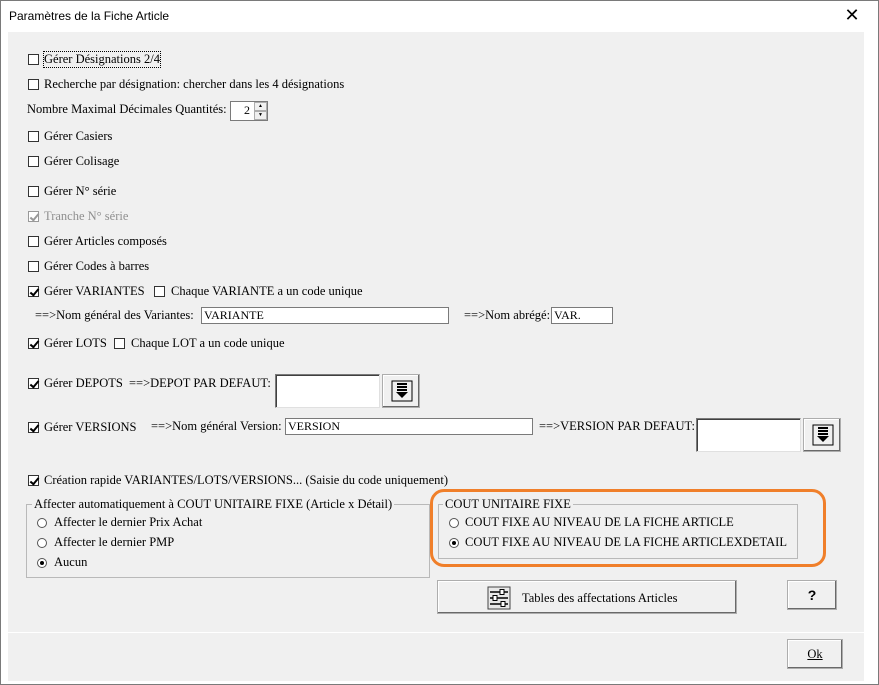 Image resolution: width=879 pixels, height=685 pixels. Describe the element at coordinates (114, 542) in the screenshot. I see `affecter-pmp-label: Affecter le dernier PMP` at that location.